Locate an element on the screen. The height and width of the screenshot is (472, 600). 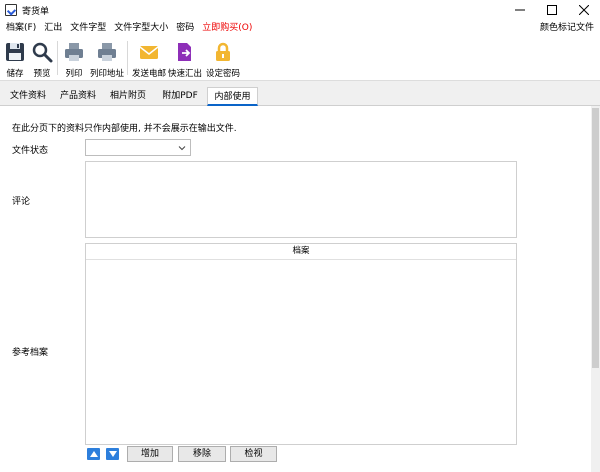
remove-button: 移除 is located at coordinates (202, 454).